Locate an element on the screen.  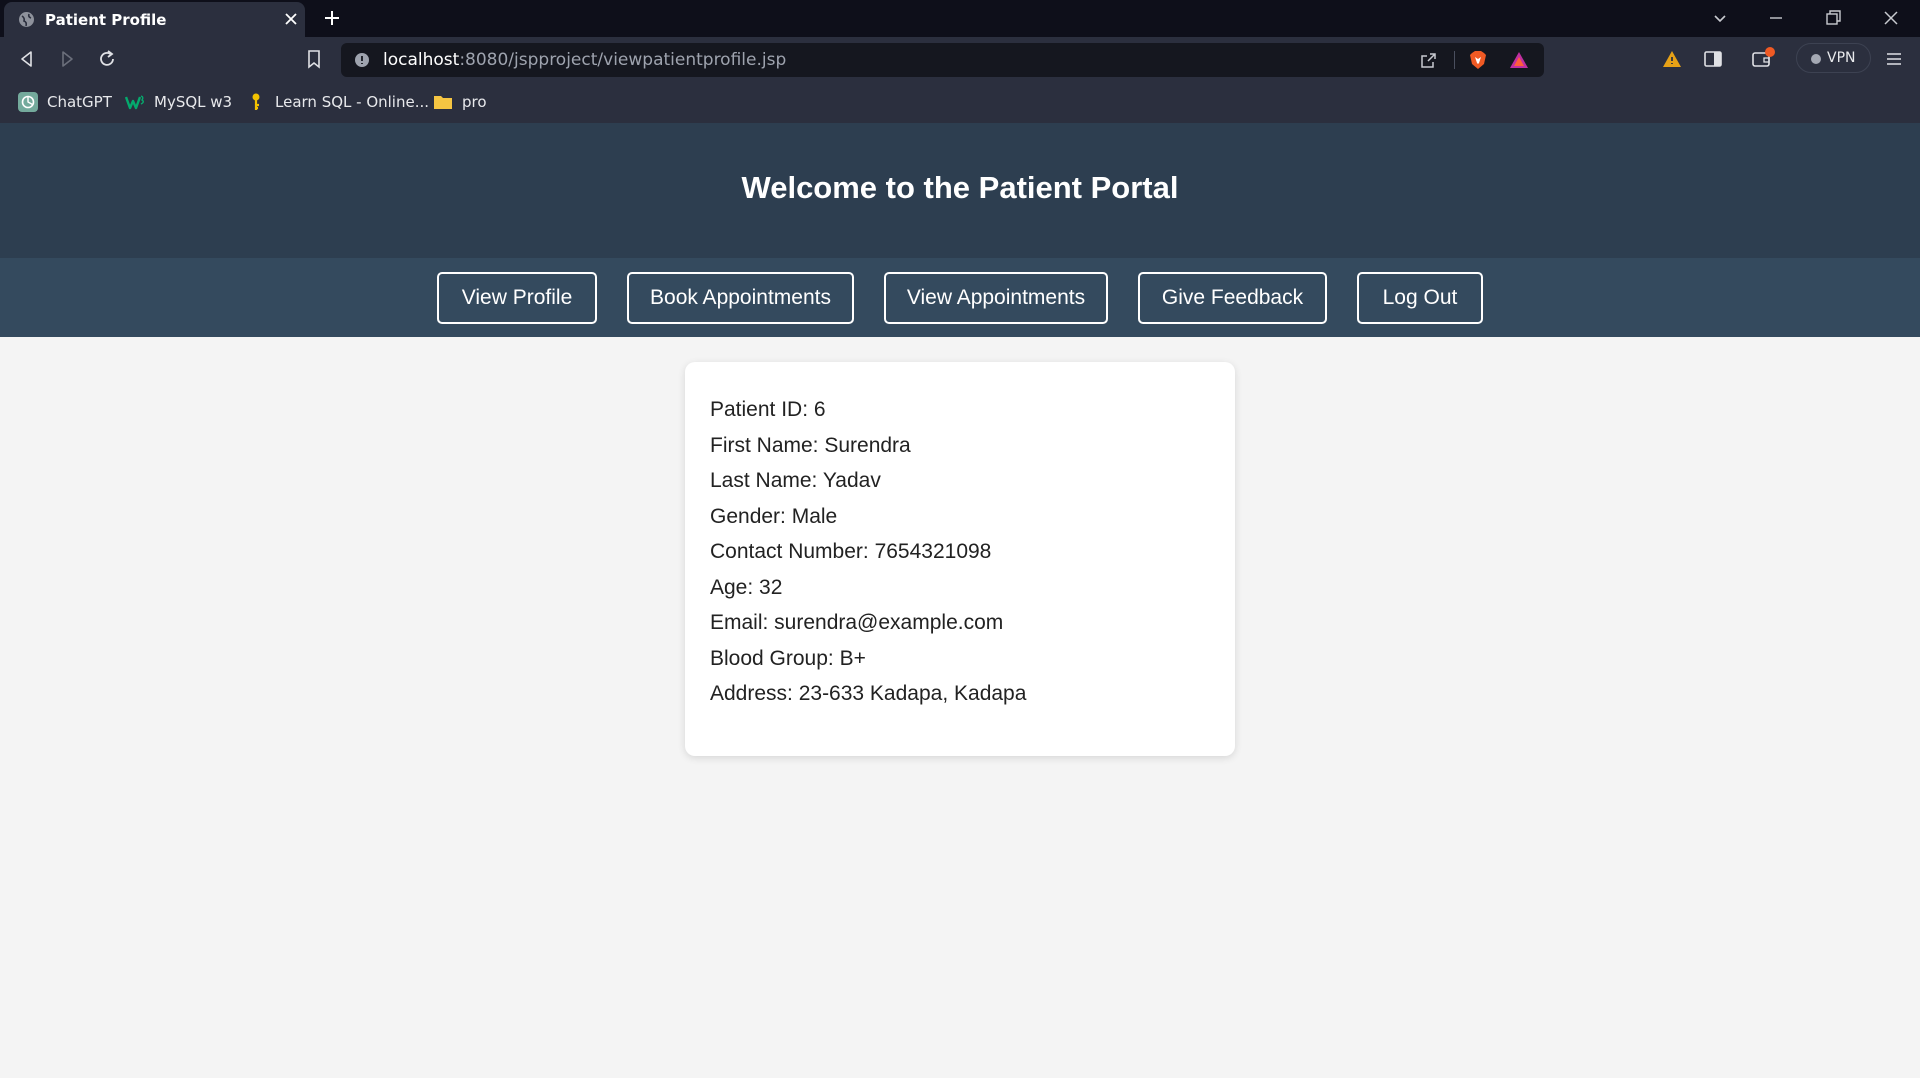
bookmark-folder-pro: pro is located at coordinates (460, 102).